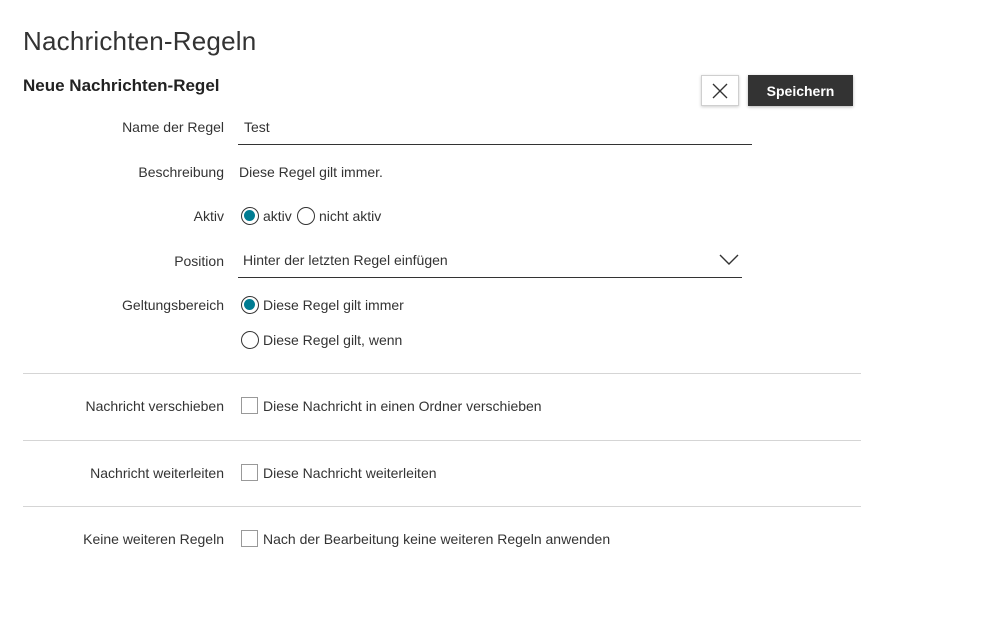 The height and width of the screenshot is (627, 998). I want to click on radio-inactive: nicht aktiv, so click(339, 216).